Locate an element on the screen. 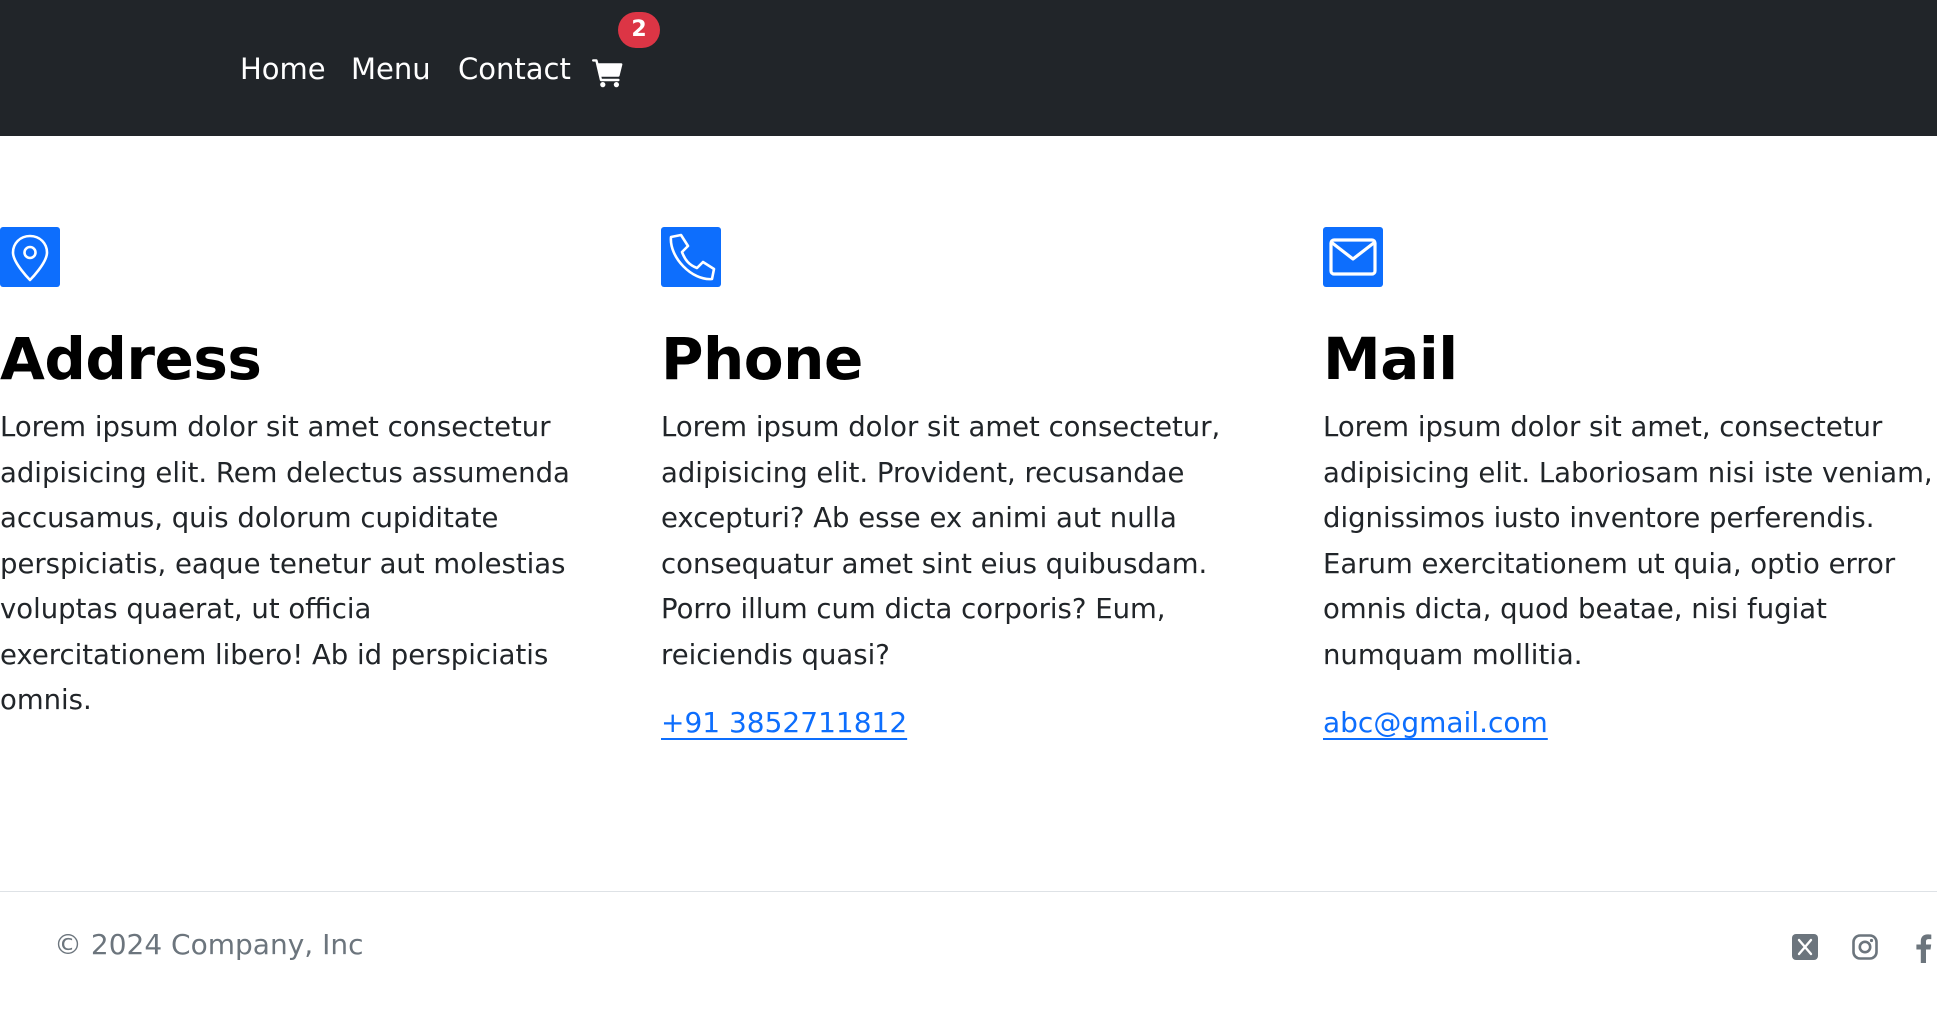  instagram-icon is located at coordinates (1865, 947).